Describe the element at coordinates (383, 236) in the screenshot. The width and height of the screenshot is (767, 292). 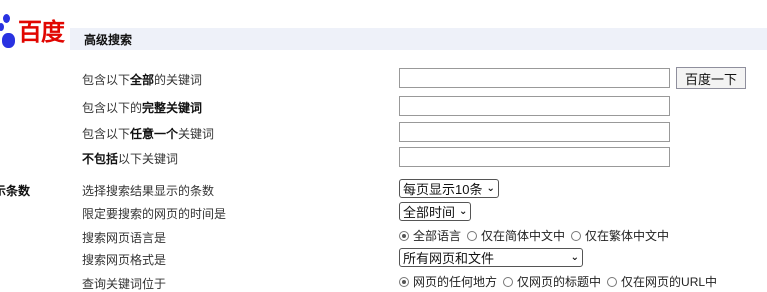
I see `row-language: 搜索网页语言是 全部语言 仅在简体中文中 仅在繁体中文中` at that location.